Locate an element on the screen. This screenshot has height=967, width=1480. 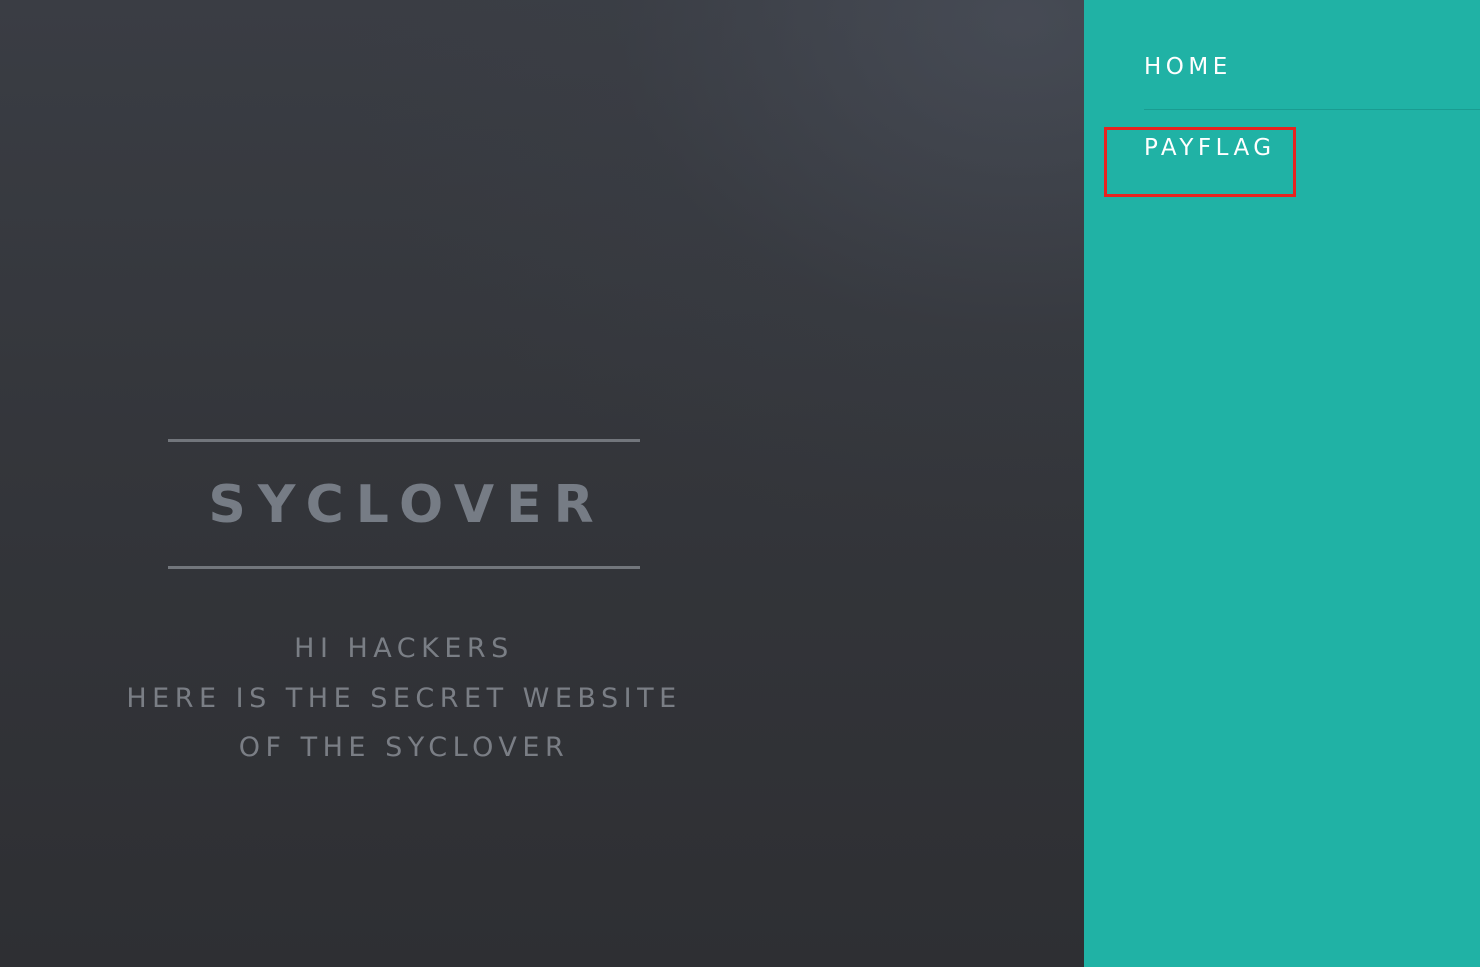
hero-subtitle-line: HI HACKERS is located at coordinates (404, 648).